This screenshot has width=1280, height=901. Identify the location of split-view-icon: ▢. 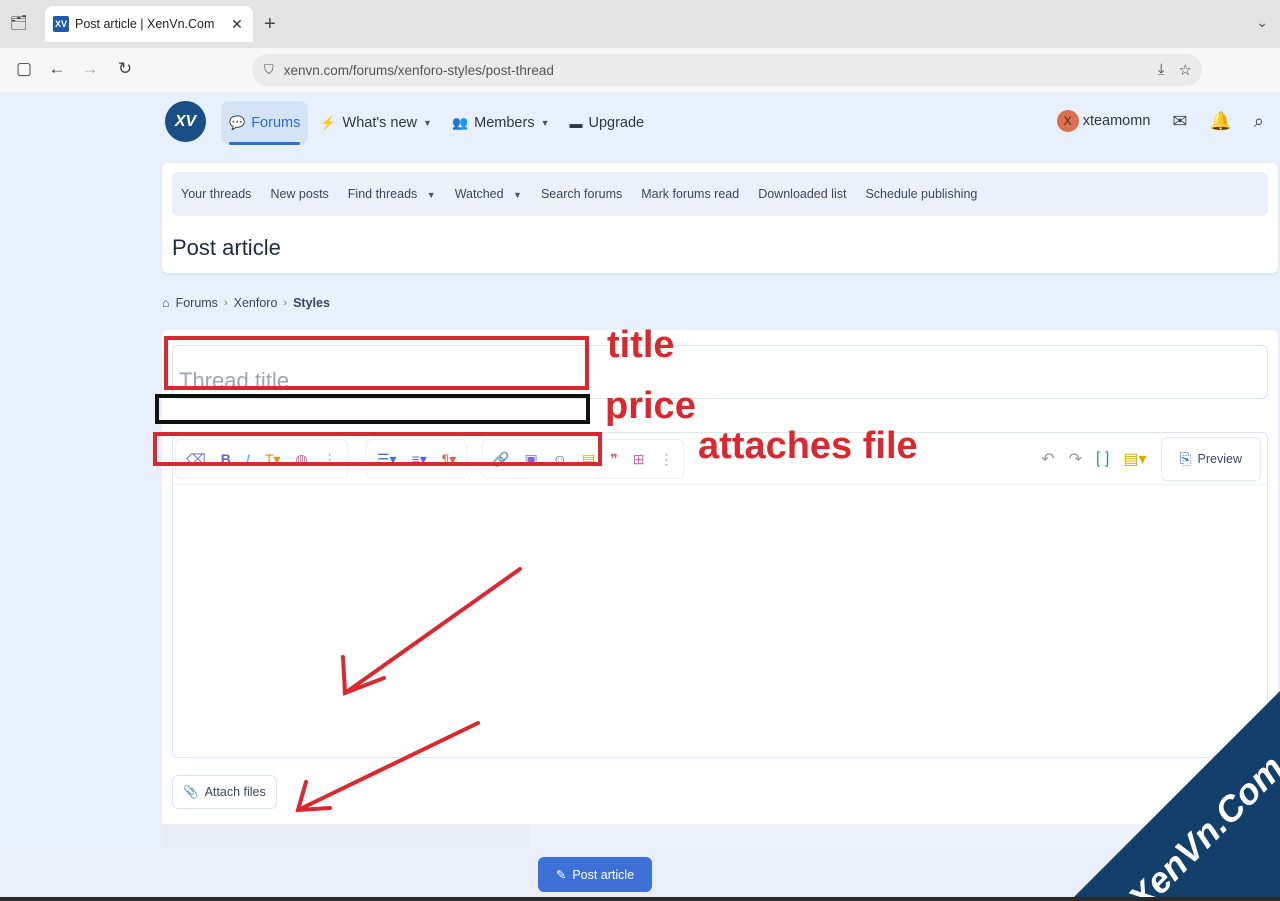
(24, 69).